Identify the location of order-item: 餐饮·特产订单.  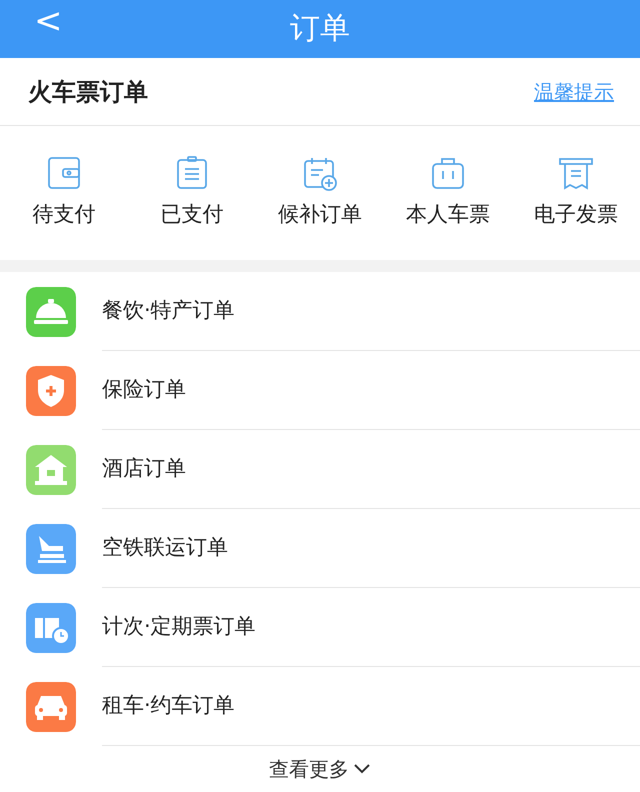
(168, 311).